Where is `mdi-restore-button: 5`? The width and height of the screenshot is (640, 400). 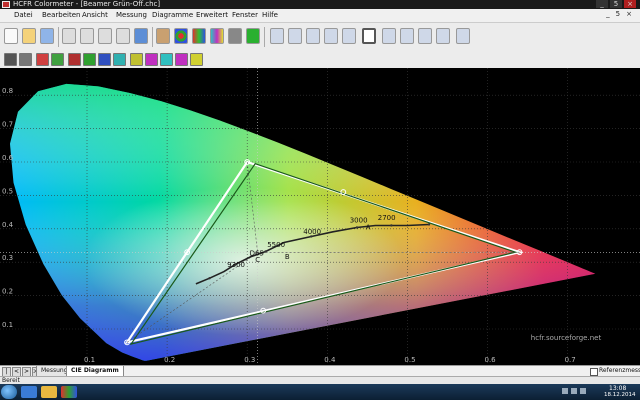
mdi-restore-button: 5 is located at coordinates (618, 14).